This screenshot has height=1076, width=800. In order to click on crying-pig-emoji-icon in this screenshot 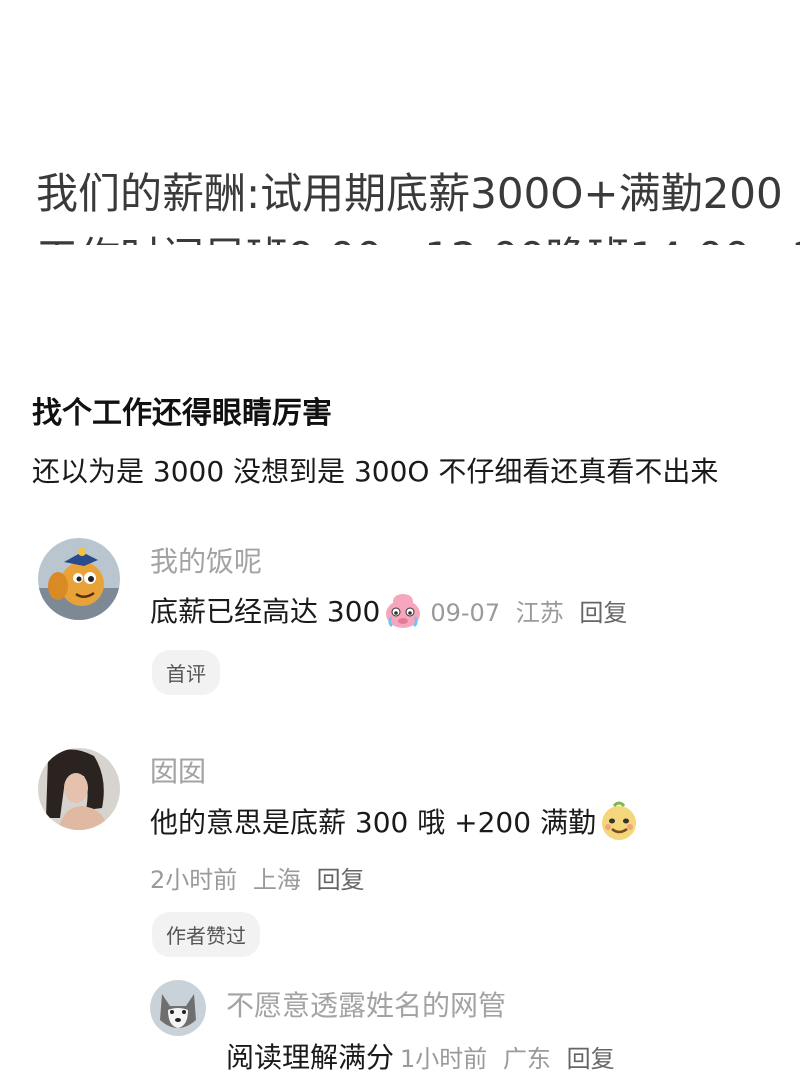, I will do `click(403, 611)`.